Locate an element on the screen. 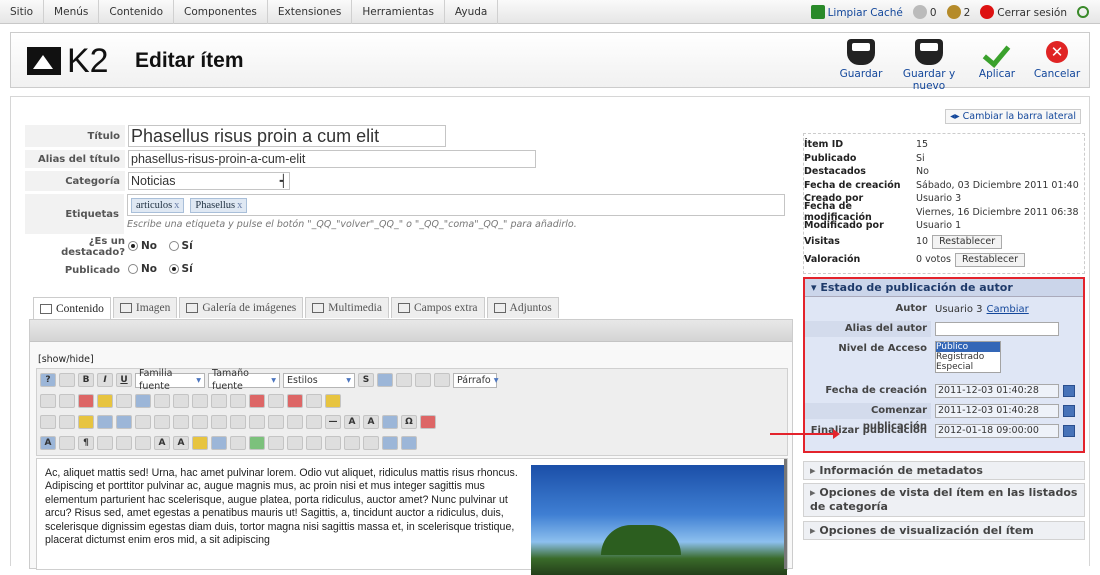  remove-format-icon is located at coordinates (257, 401).